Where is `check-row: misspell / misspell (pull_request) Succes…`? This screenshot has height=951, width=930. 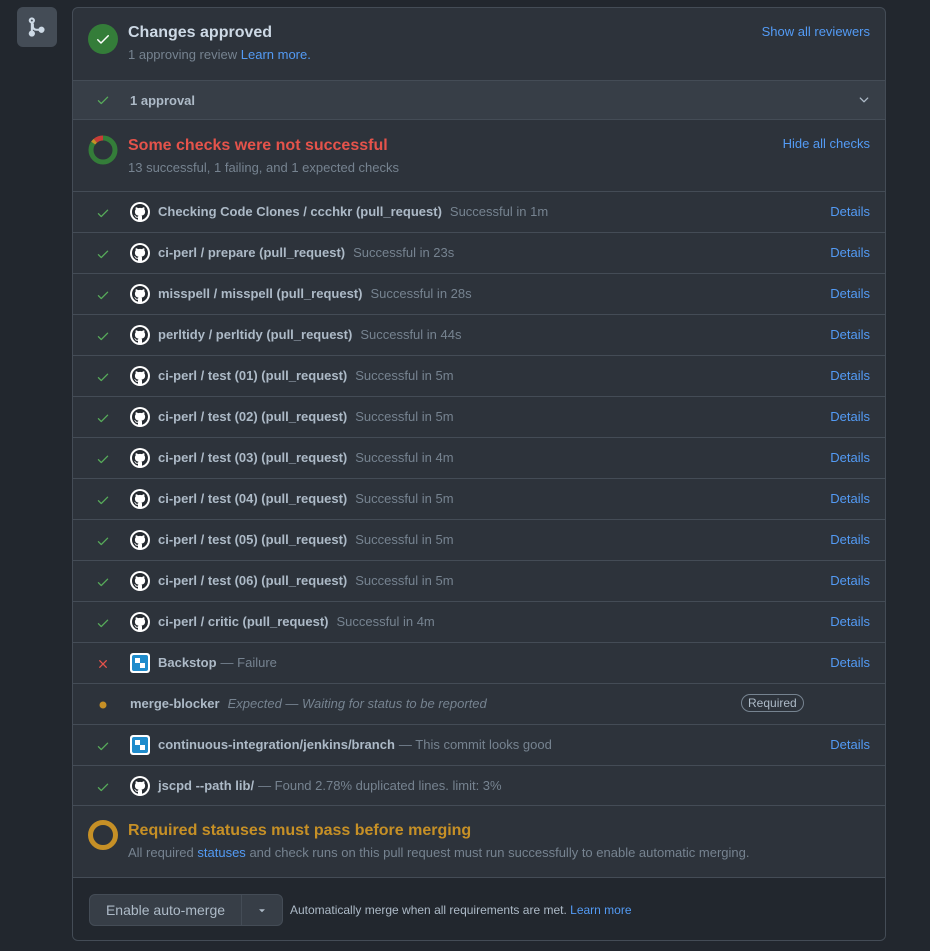
check-row: misspell / misspell (pull_request) Succes… is located at coordinates (479, 293).